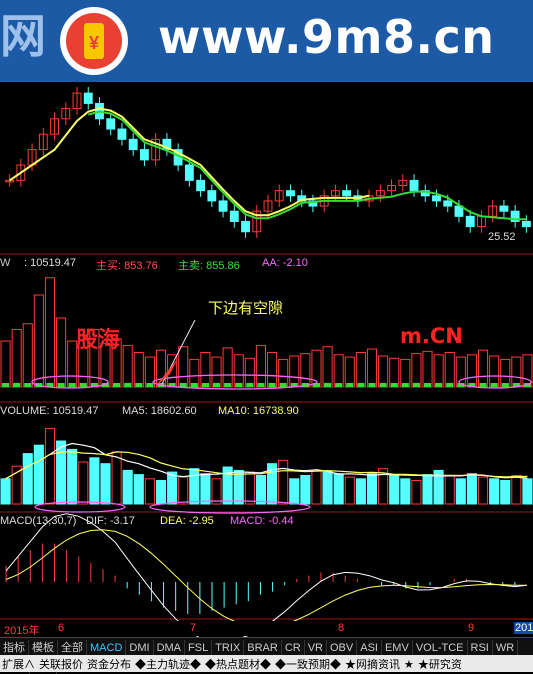 The height and width of the screenshot is (674, 533). Describe the element at coordinates (49, 411) in the screenshot. I see `volume-header: VOLUME: 10519.47` at that location.